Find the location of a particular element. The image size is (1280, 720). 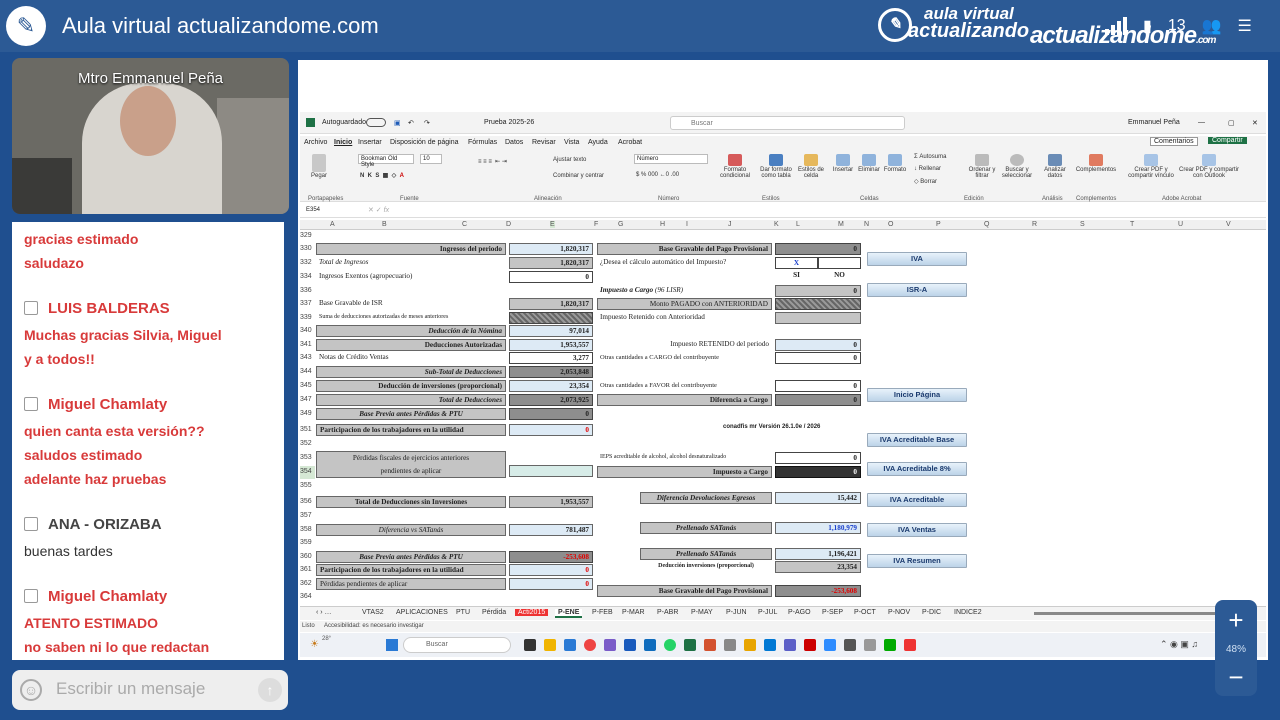

col-header: L is located at coordinates (798, 224).